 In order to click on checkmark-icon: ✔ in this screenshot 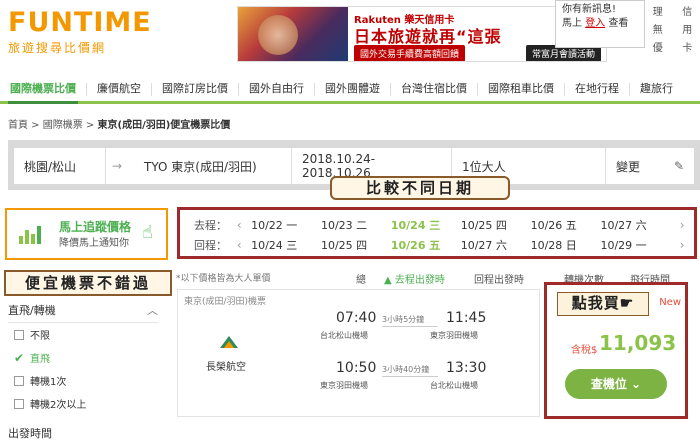, I will do `click(19, 358)`.